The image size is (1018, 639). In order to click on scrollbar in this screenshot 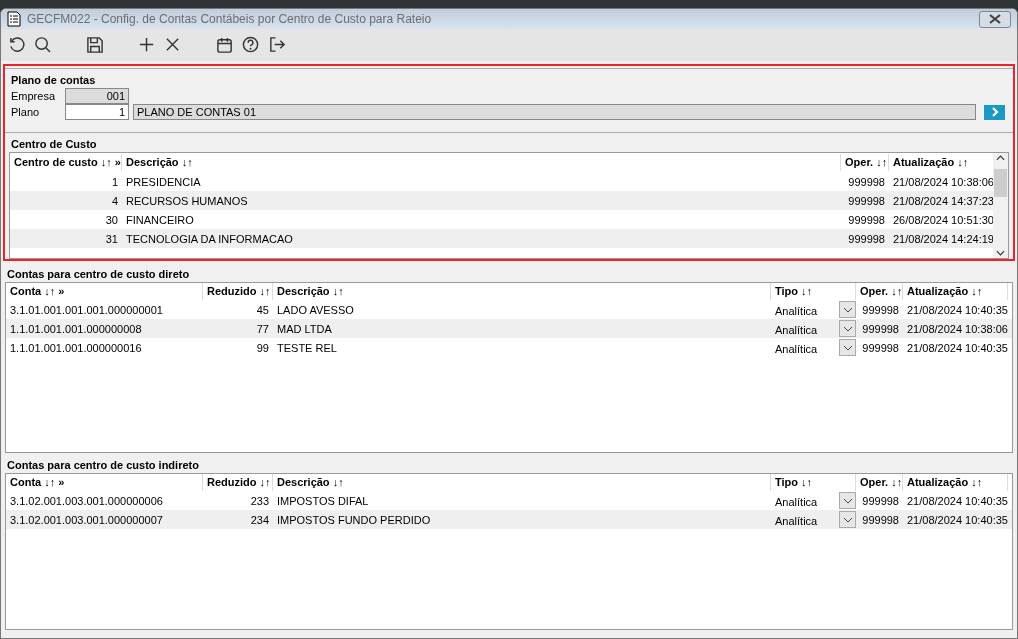, I will do `click(1000, 205)`.